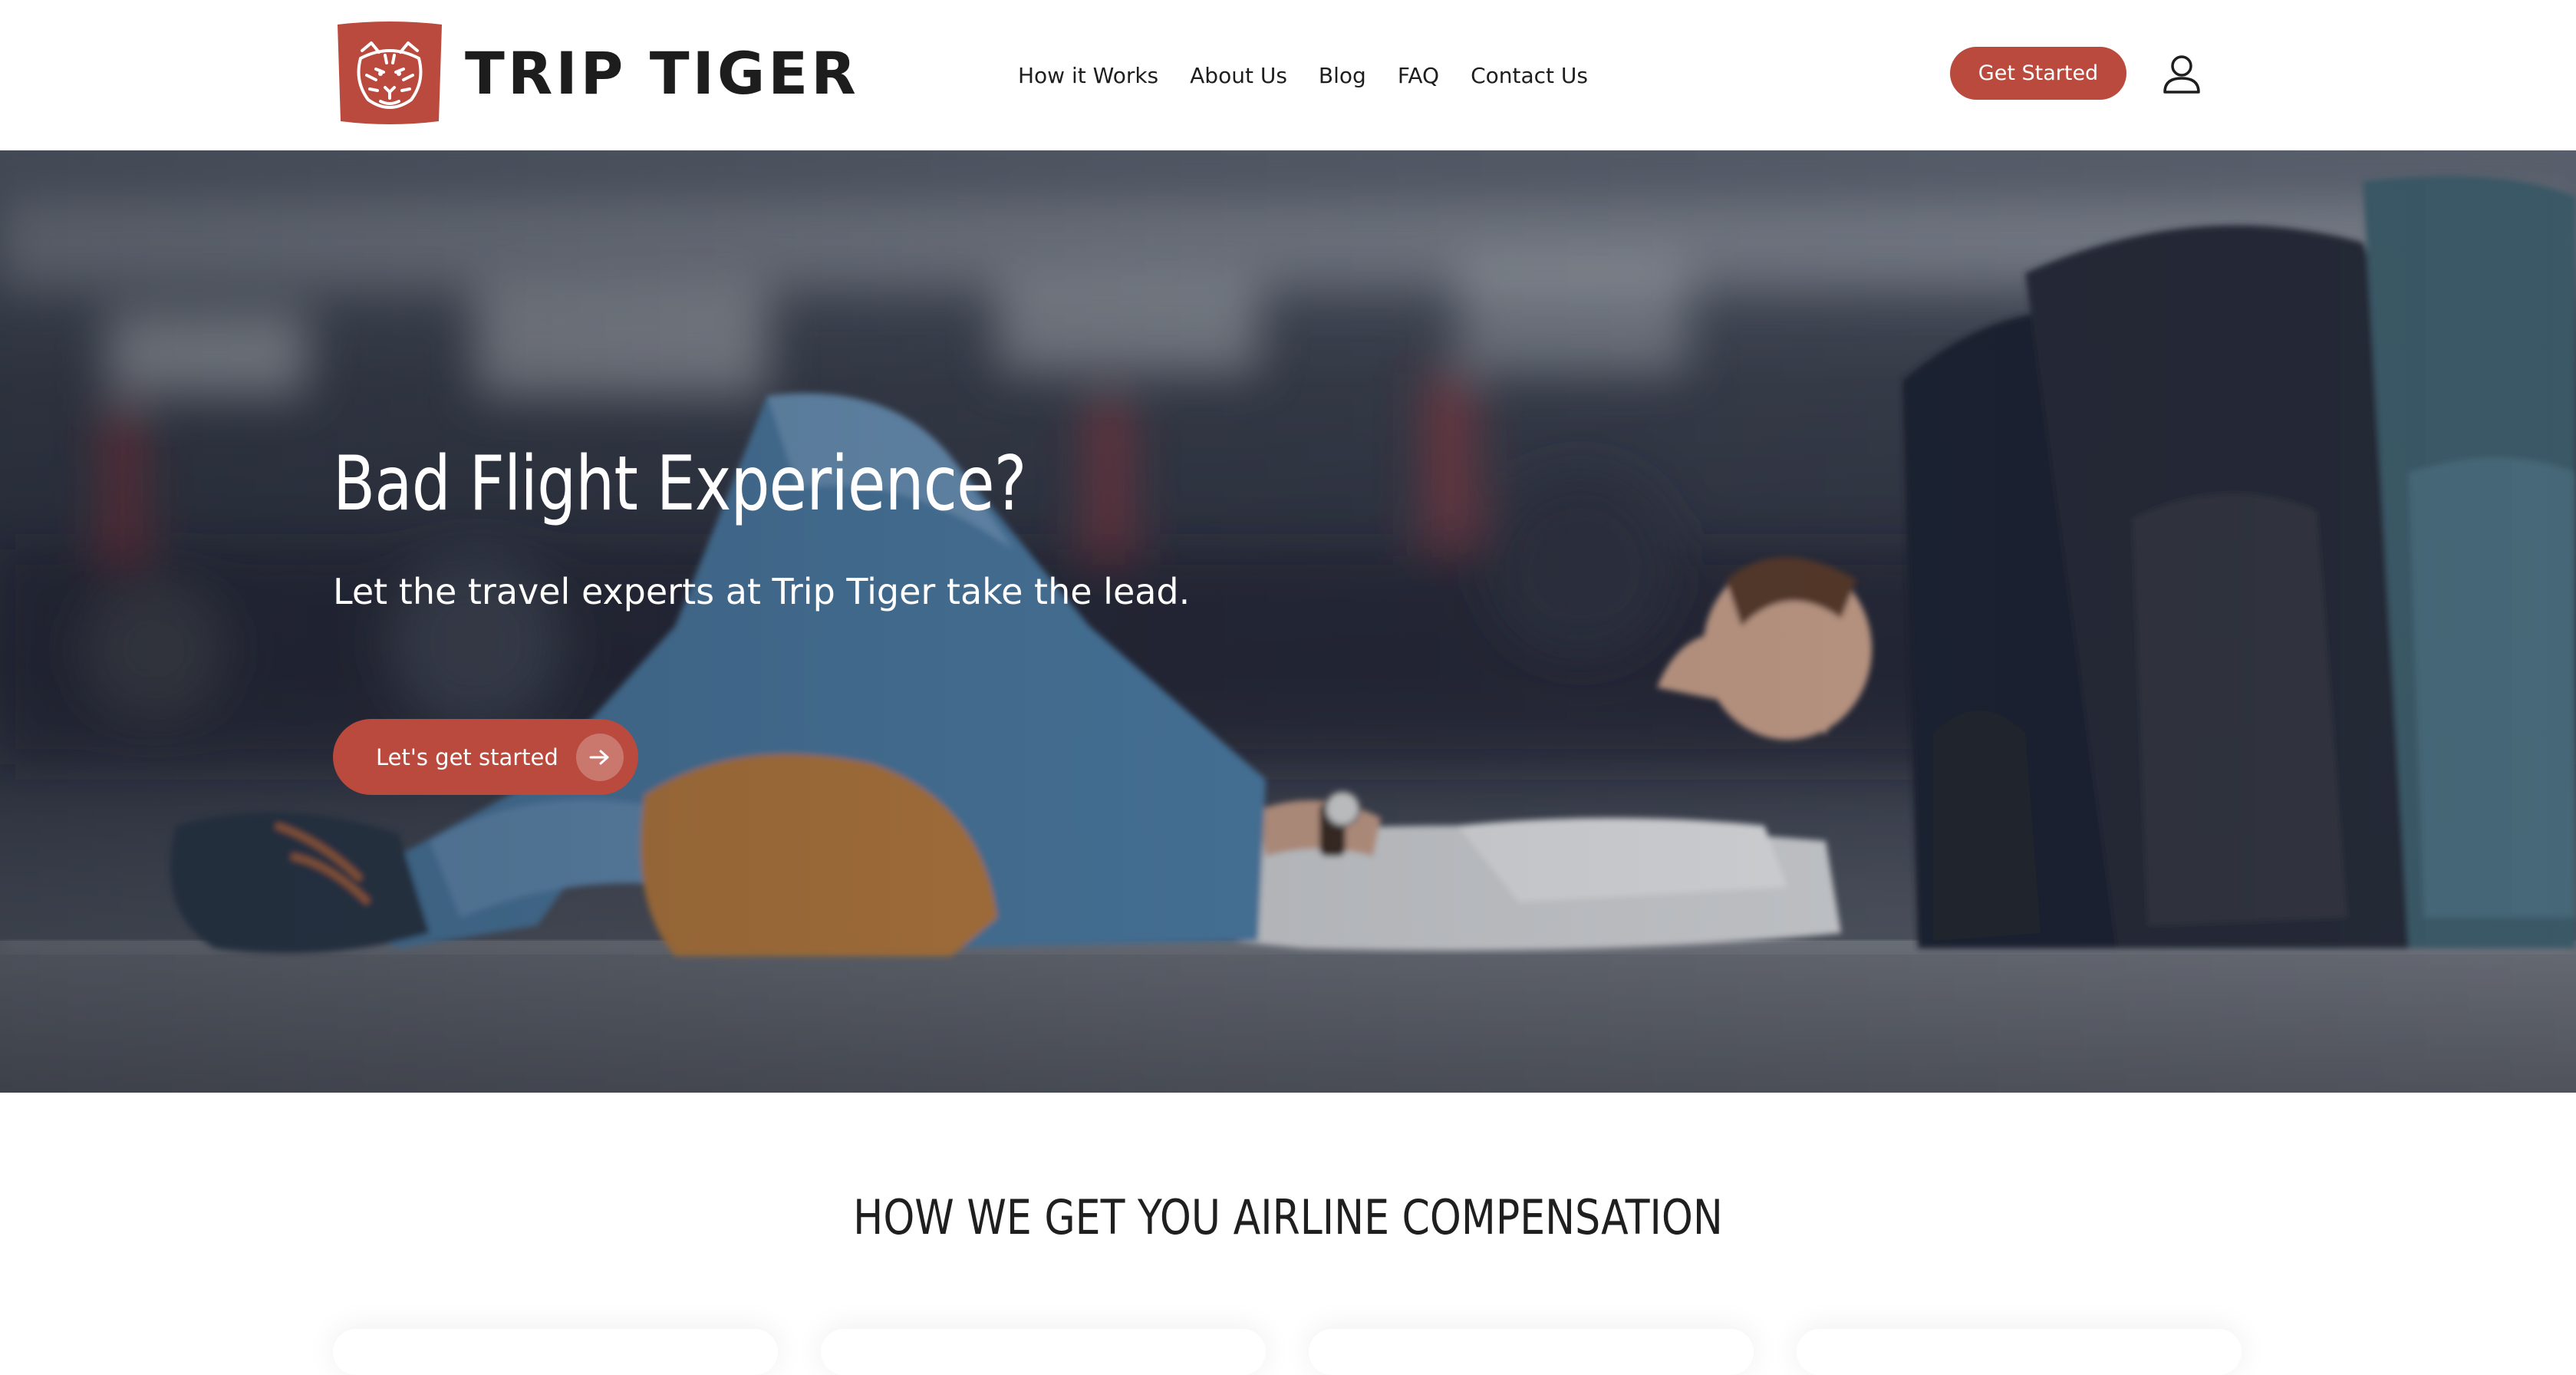  Describe the element at coordinates (390, 72) in the screenshot. I see `tiger-logo-icon` at that location.